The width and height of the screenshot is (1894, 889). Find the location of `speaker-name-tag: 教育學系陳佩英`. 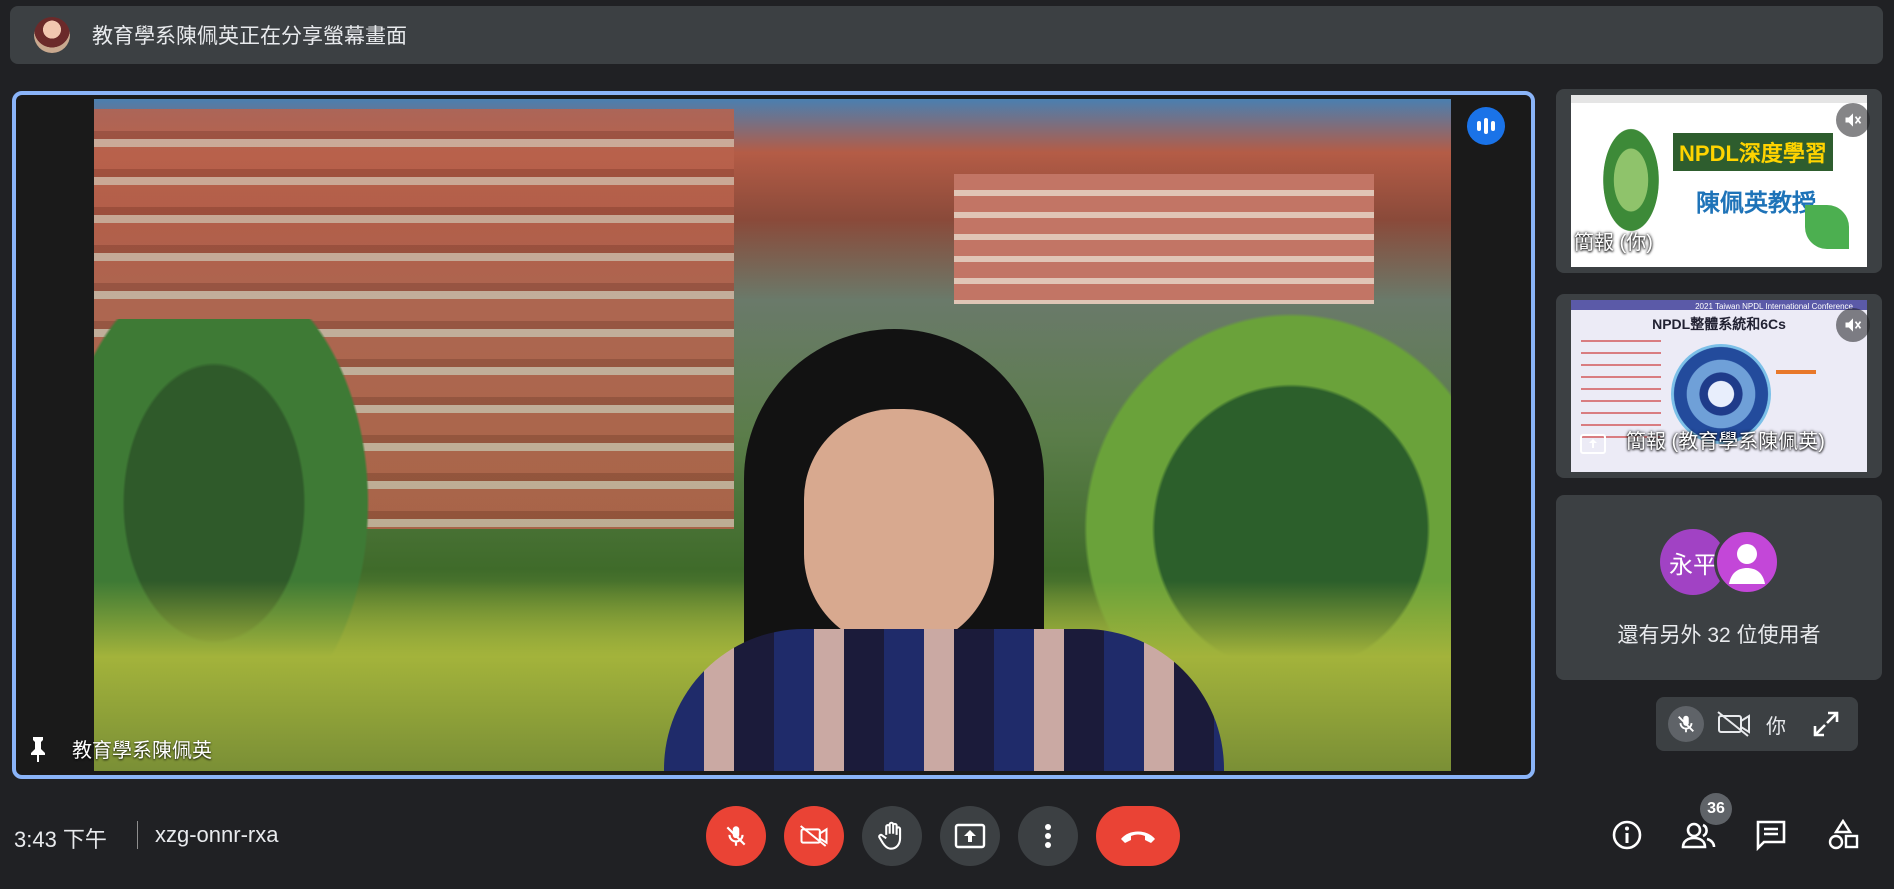

speaker-name-tag: 教育學系陳佩英 is located at coordinates (120, 748).